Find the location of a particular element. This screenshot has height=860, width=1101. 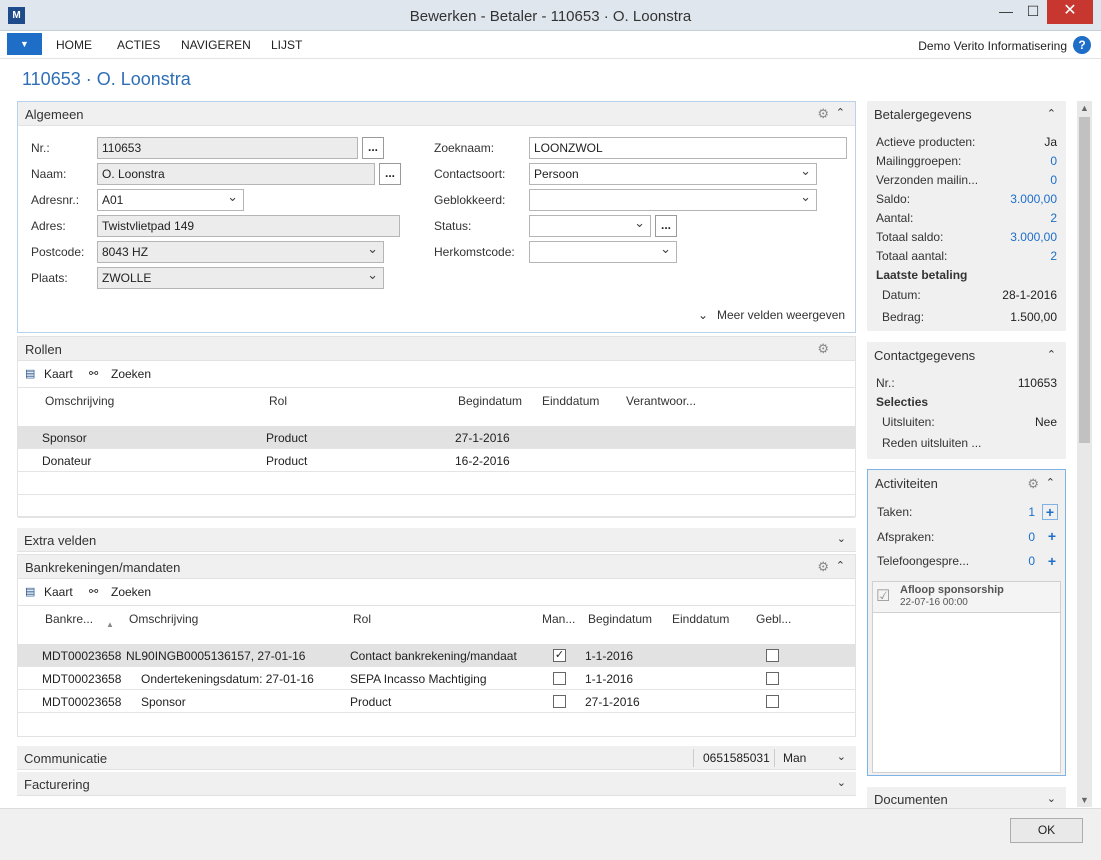

table-row: Donateur Product 16-2-2016 is located at coordinates (436, 460).